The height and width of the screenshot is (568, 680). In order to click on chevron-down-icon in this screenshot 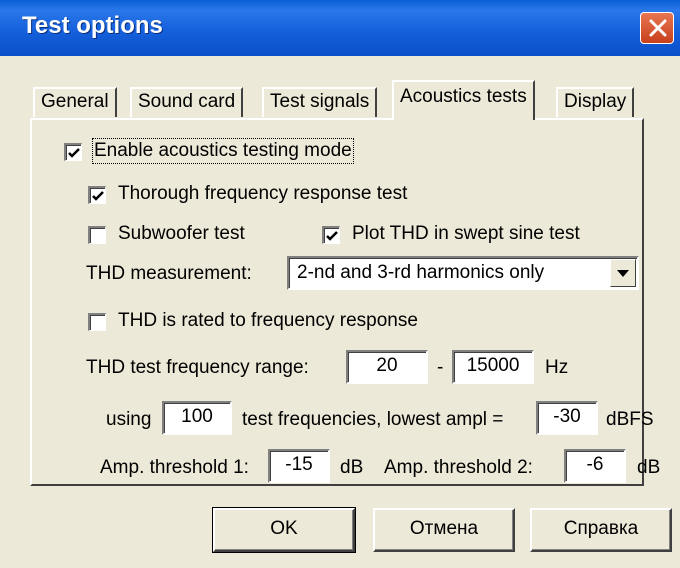, I will do `click(623, 273)`.